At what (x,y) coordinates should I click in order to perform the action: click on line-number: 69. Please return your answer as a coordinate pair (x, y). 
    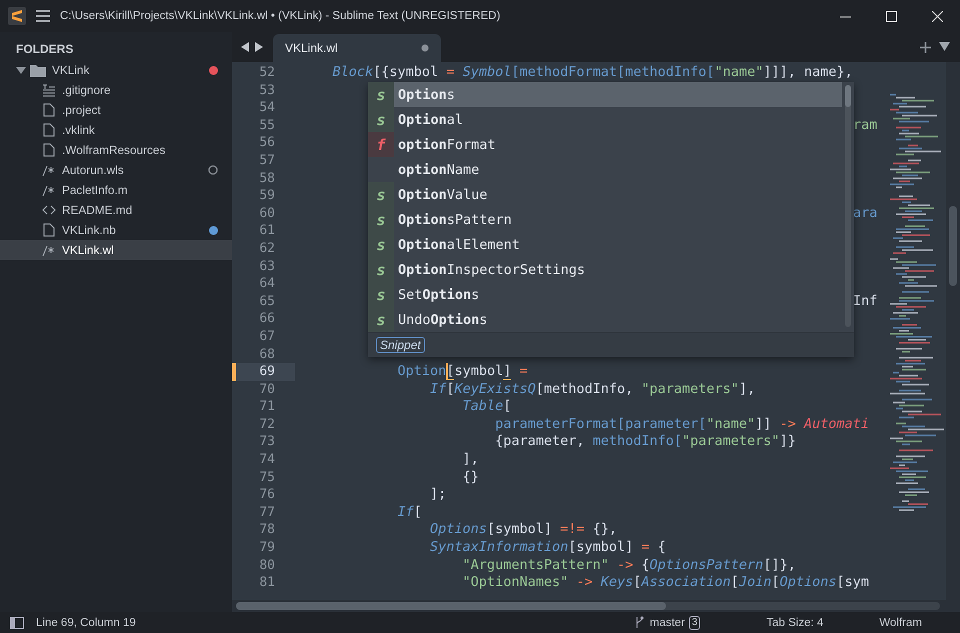
    Looking at the image, I should click on (267, 372).